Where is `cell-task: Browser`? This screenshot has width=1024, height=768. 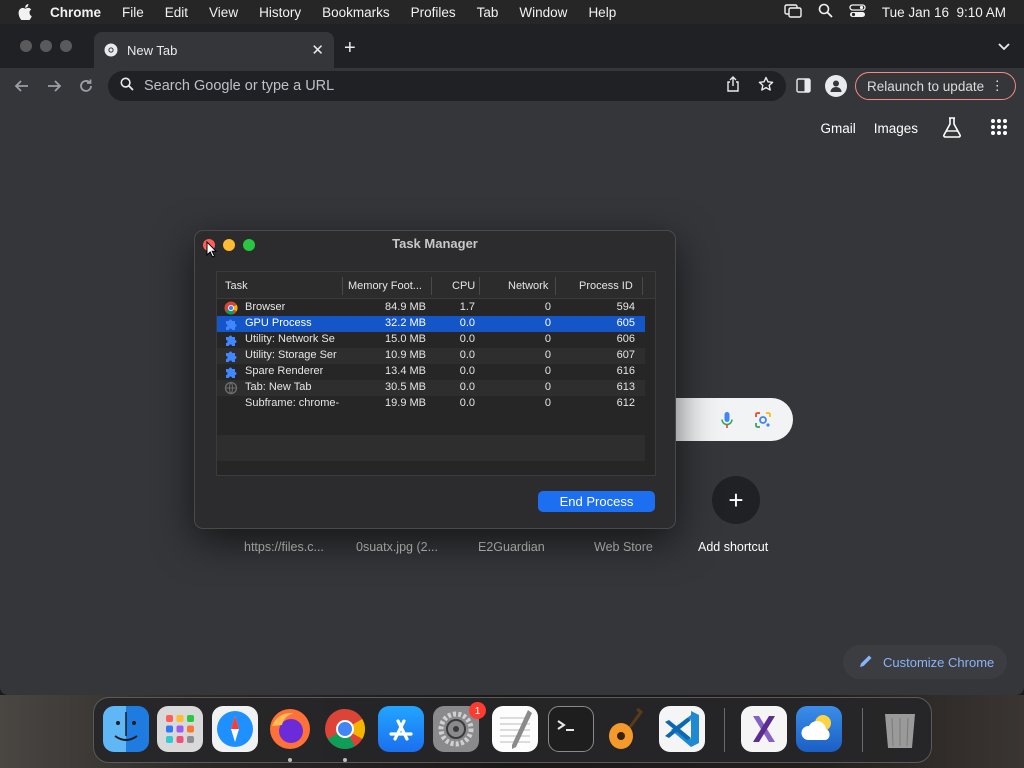 cell-task: Browser is located at coordinates (265, 307).